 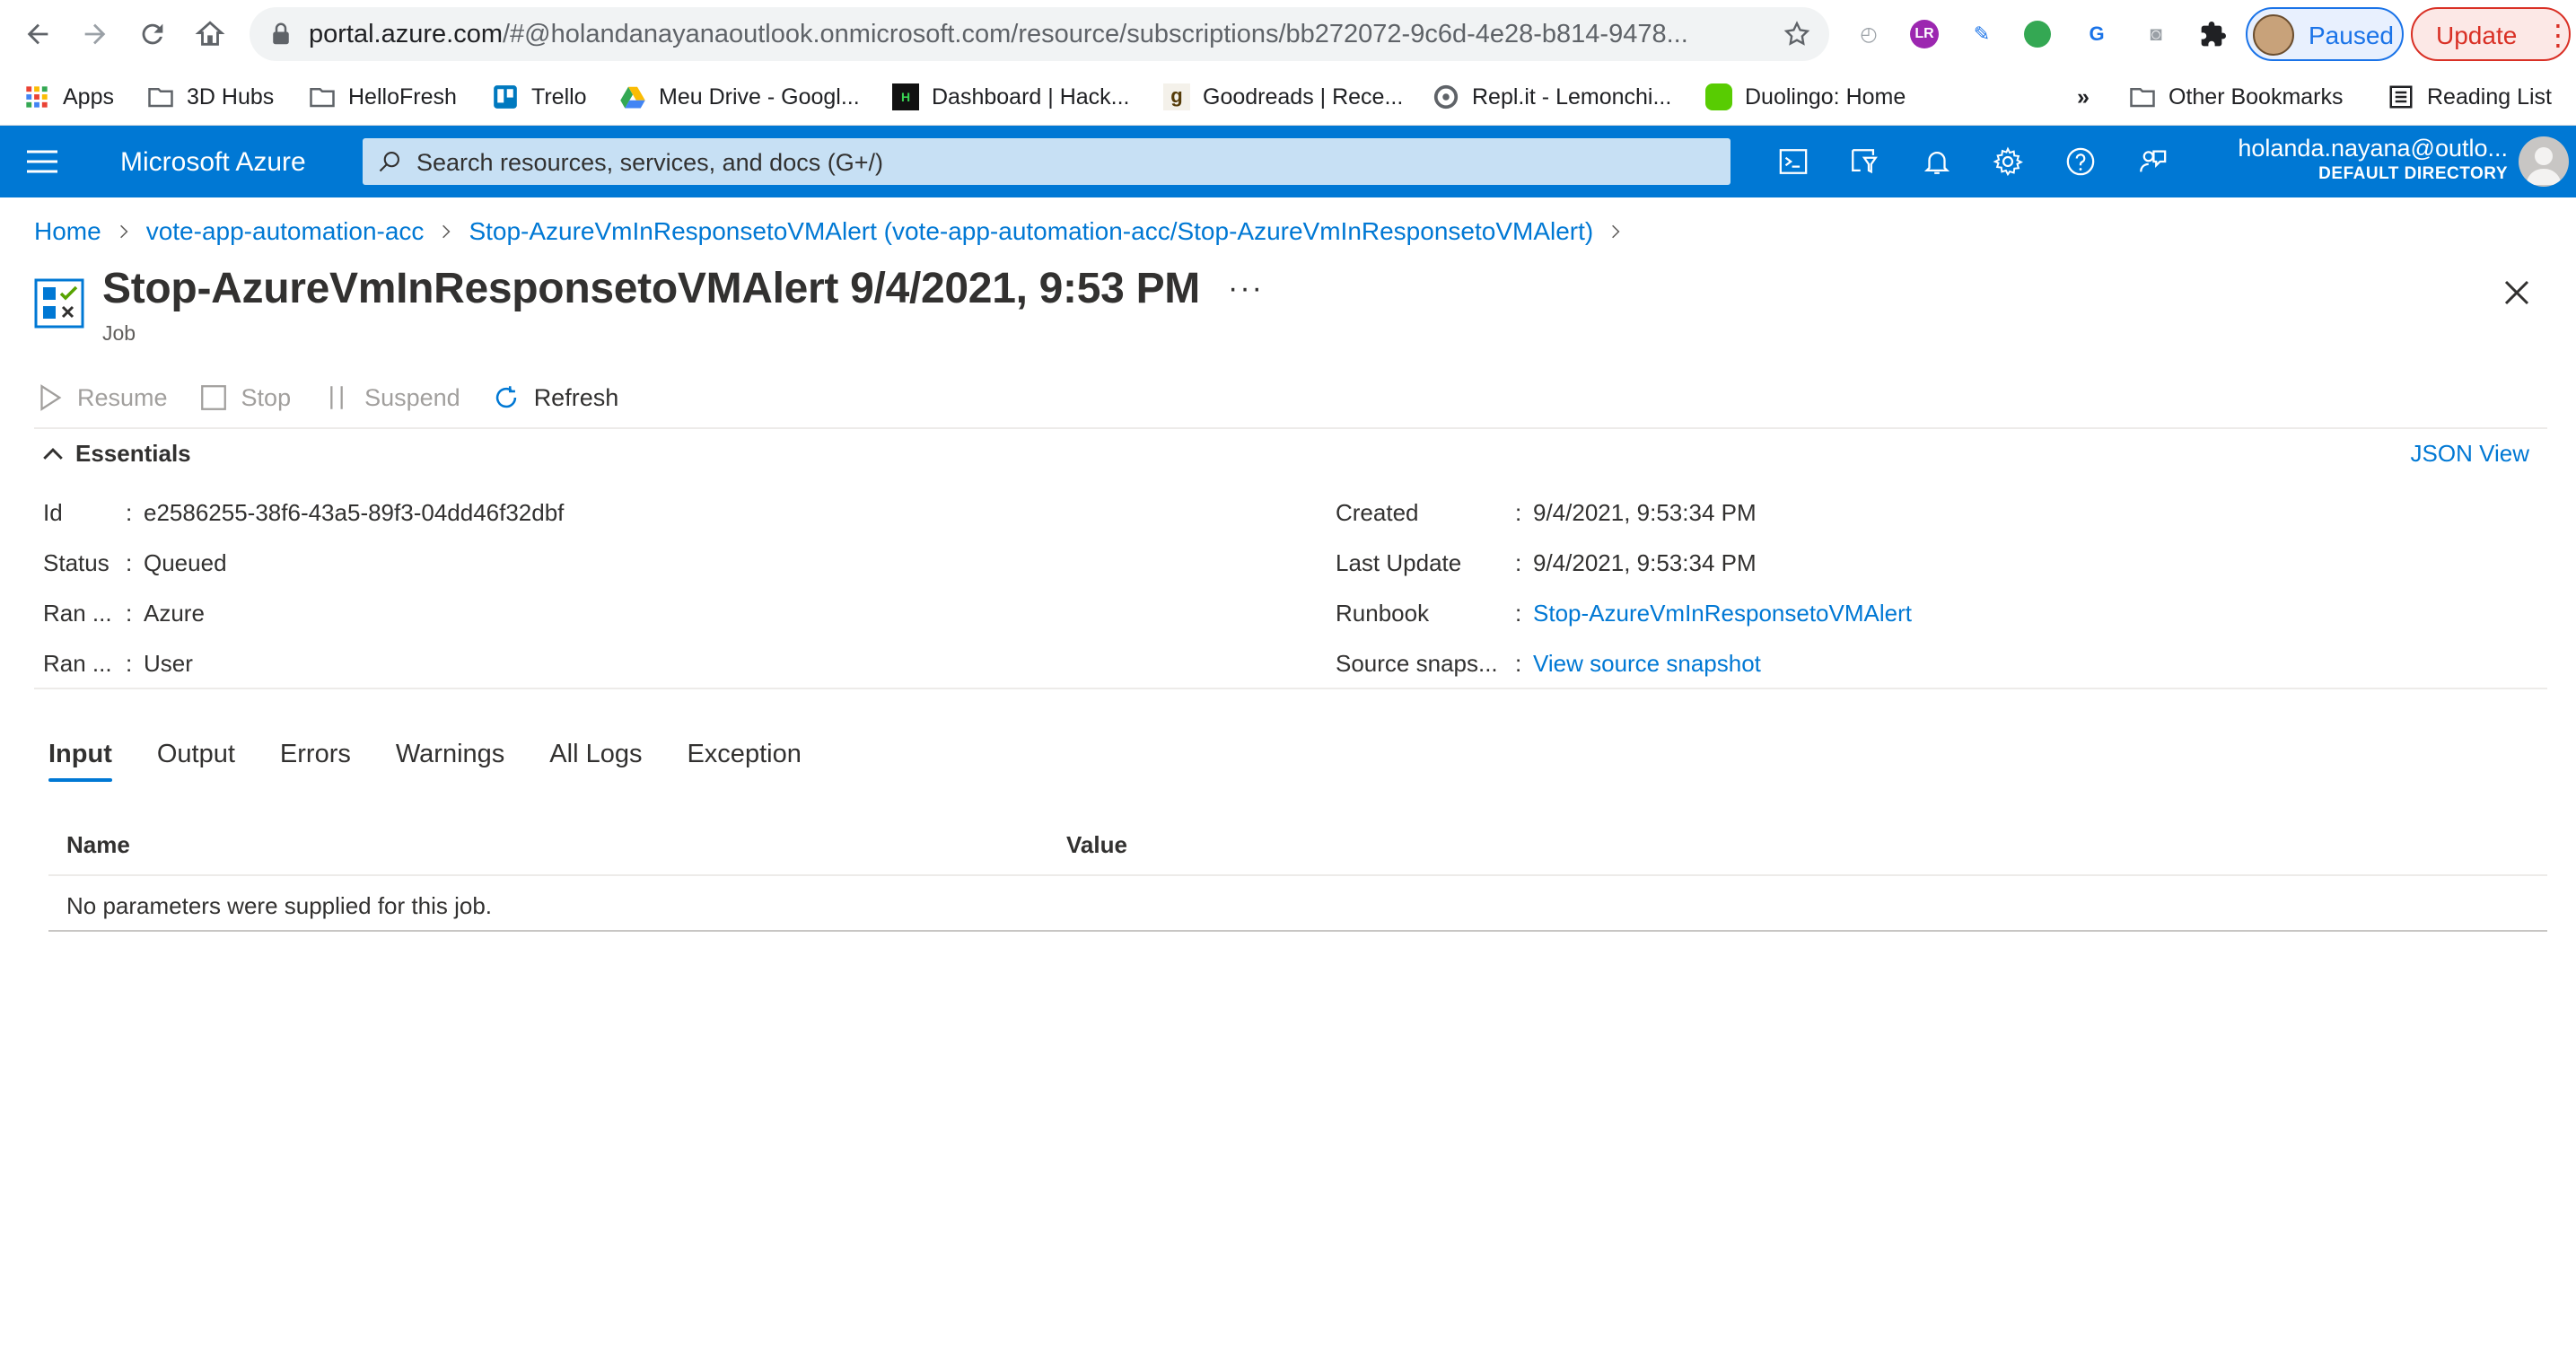 I want to click on page-subtitle: Job, so click(x=119, y=333).